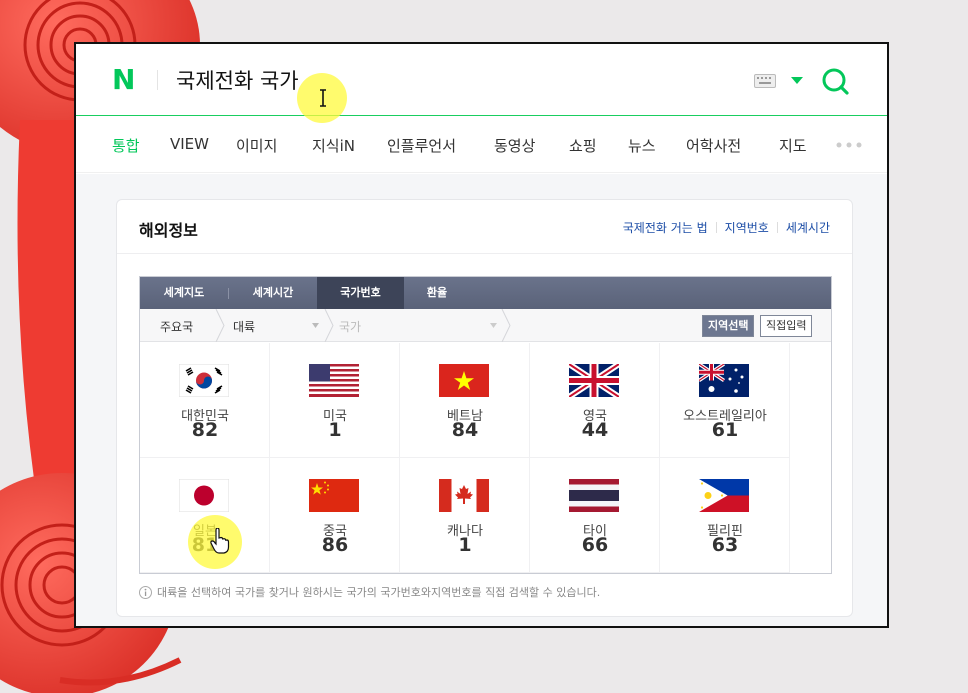 Image resolution: width=968 pixels, height=693 pixels. Describe the element at coordinates (157, 80) in the screenshot. I see `search-divider` at that location.